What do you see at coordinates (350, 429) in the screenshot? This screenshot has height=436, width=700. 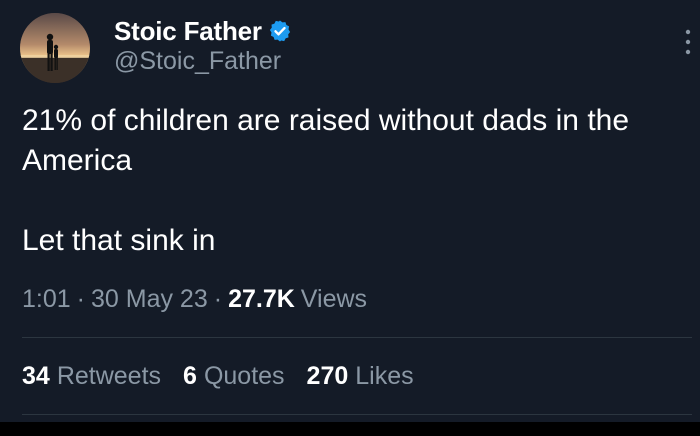 I see `bottom-edge` at bounding box center [350, 429].